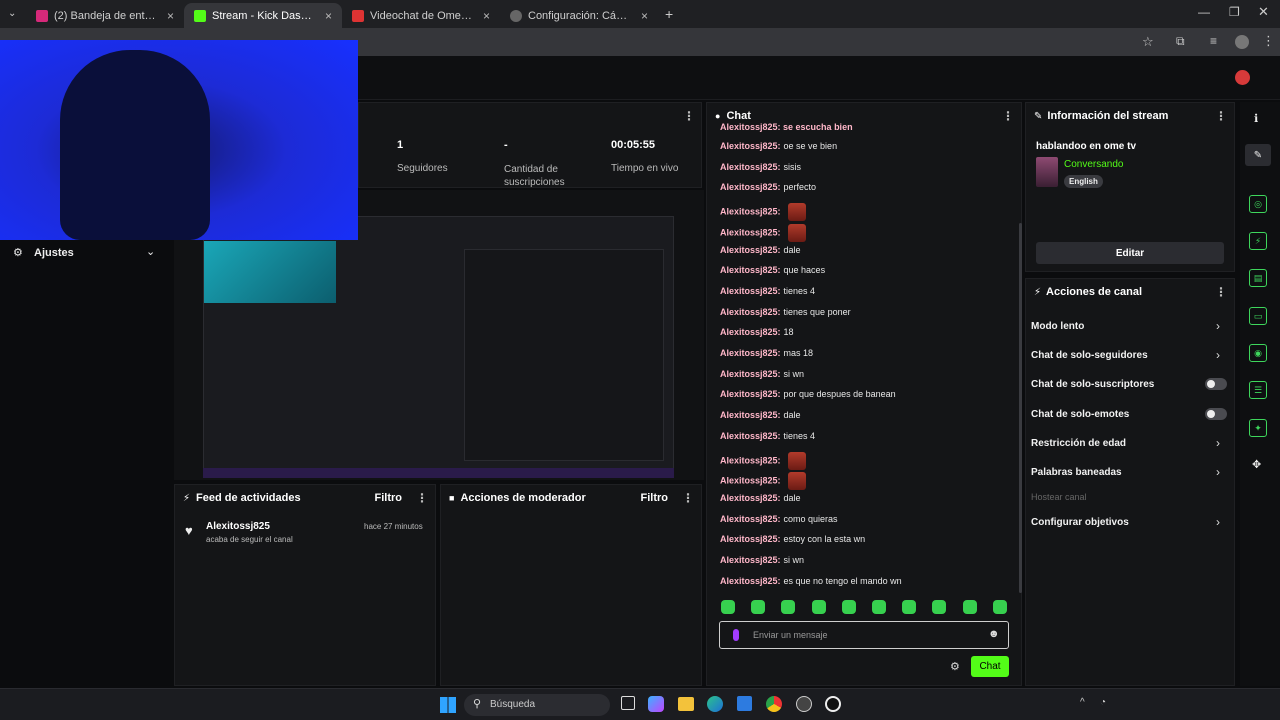 The height and width of the screenshot is (720, 1280). Describe the element at coordinates (105, 15) in the screenshot. I see `tab-inbox: (2) Bandeja de entrada • Chats ×` at that location.